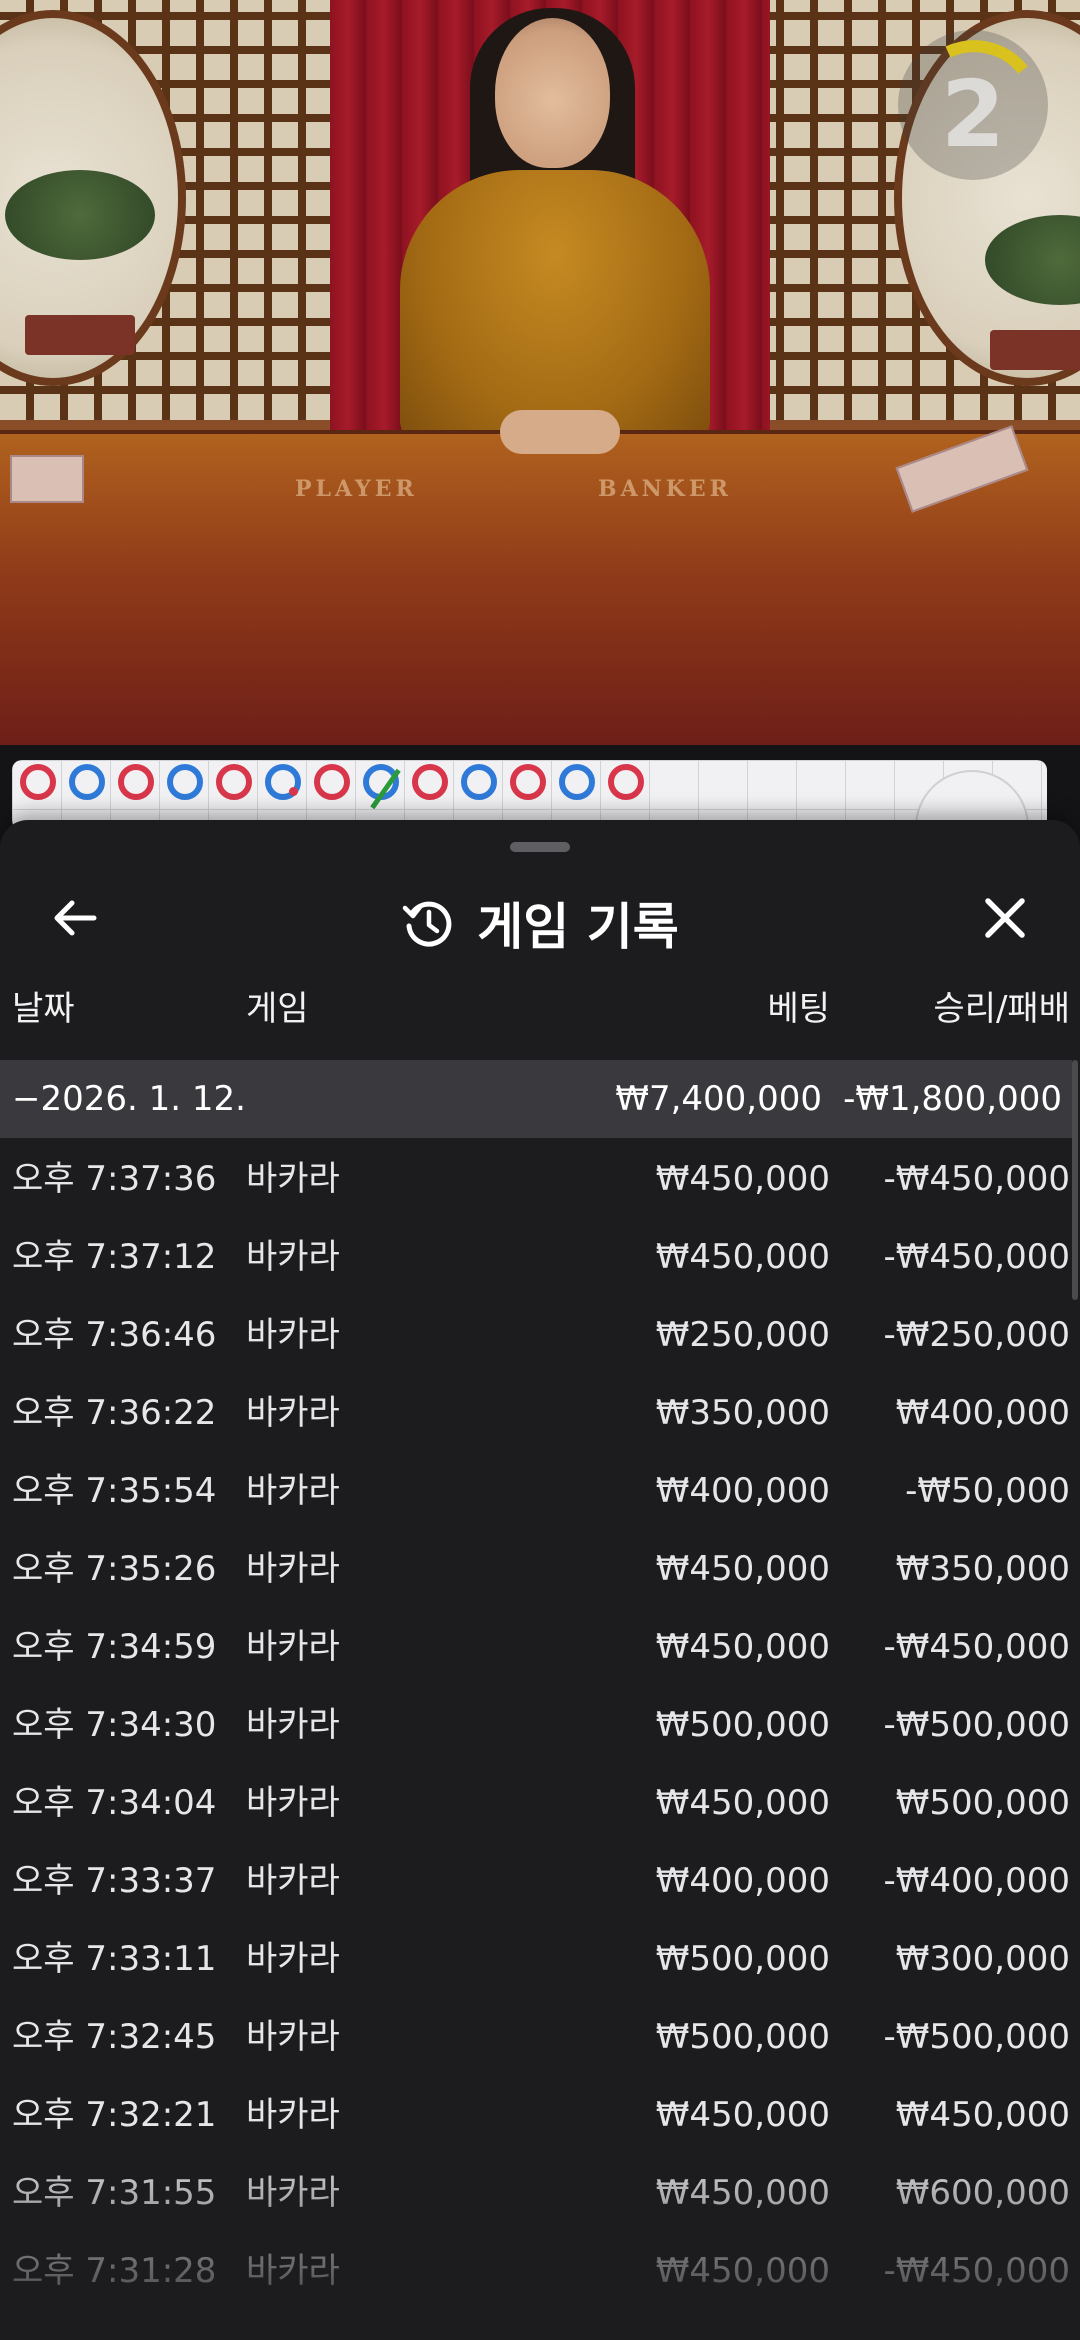 The image size is (1080, 2340). Describe the element at coordinates (540, 1491) in the screenshot. I see `history-row: 오후 7:35:54 바카라 ₩400,000 -₩50,000` at that location.